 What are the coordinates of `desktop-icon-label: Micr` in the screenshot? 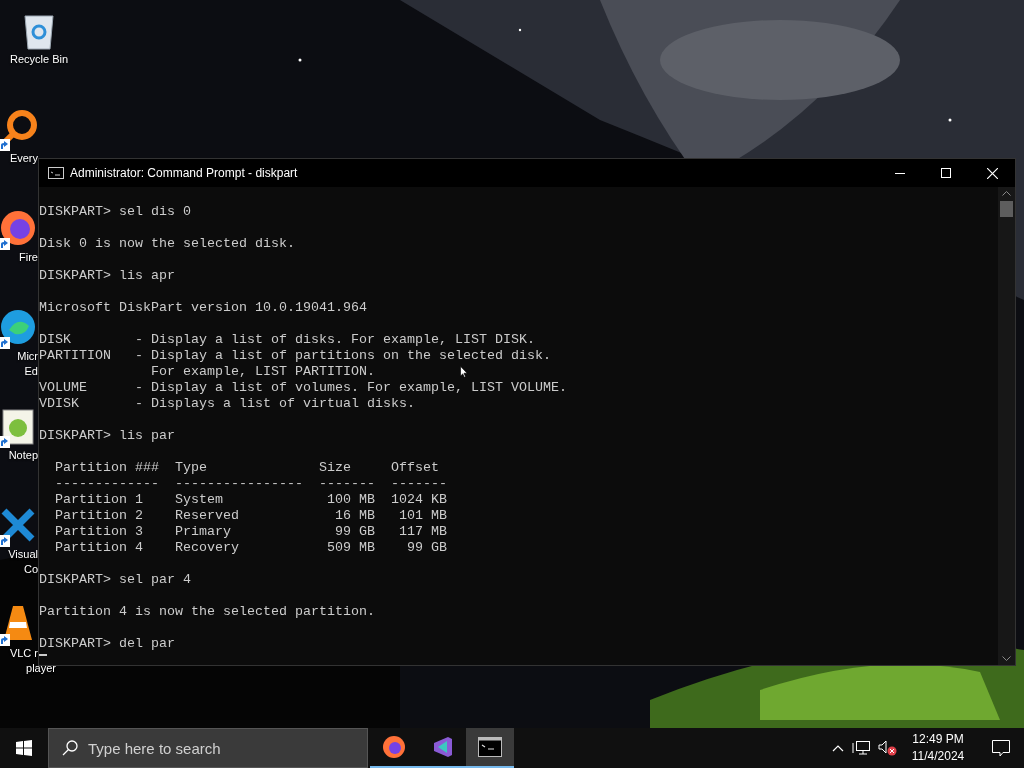 It's located at (27, 356).